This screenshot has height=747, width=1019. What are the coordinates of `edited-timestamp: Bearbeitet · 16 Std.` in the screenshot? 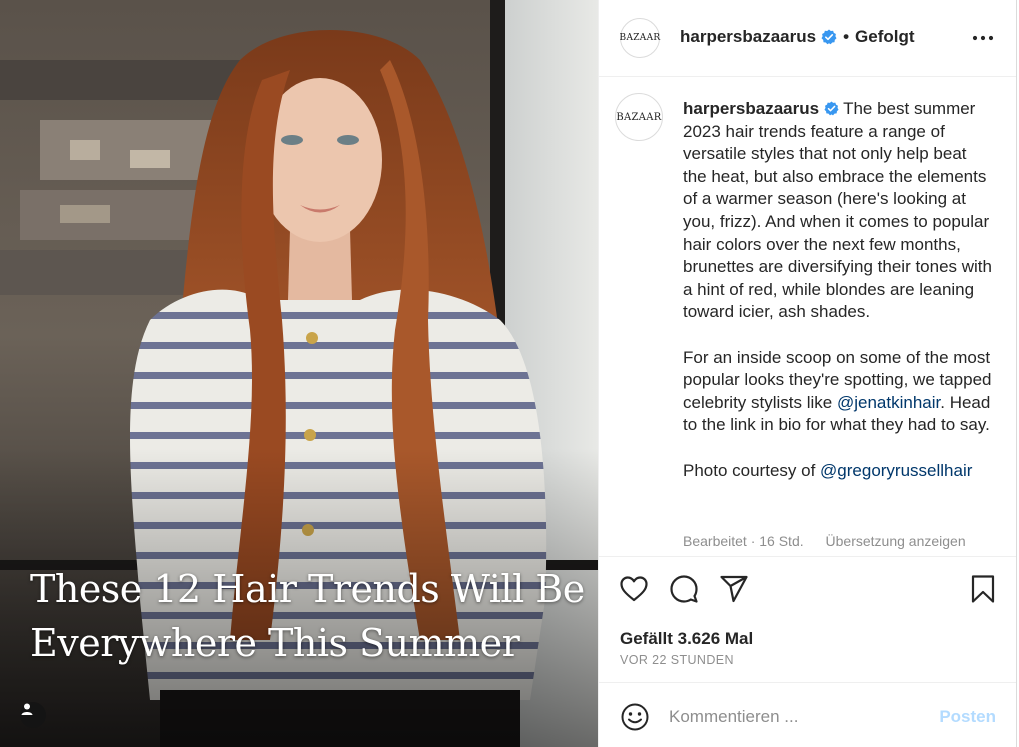 It's located at (743, 541).